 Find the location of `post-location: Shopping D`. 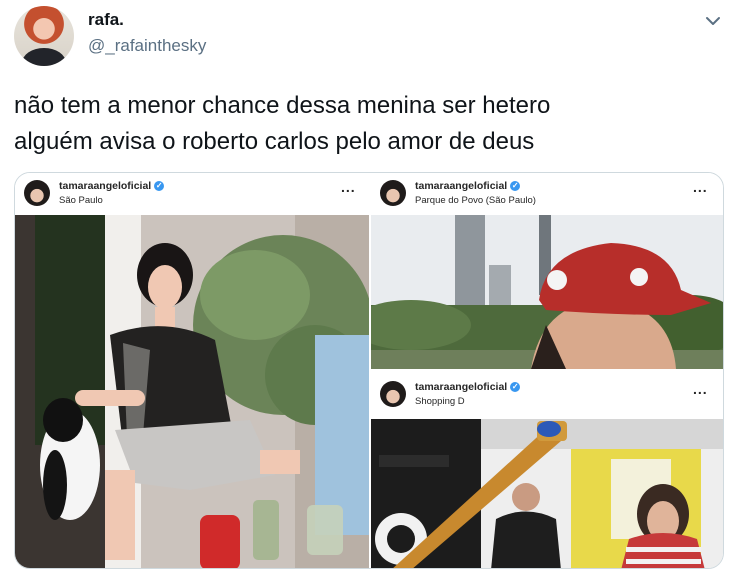

post-location: Shopping D is located at coordinates (440, 401).